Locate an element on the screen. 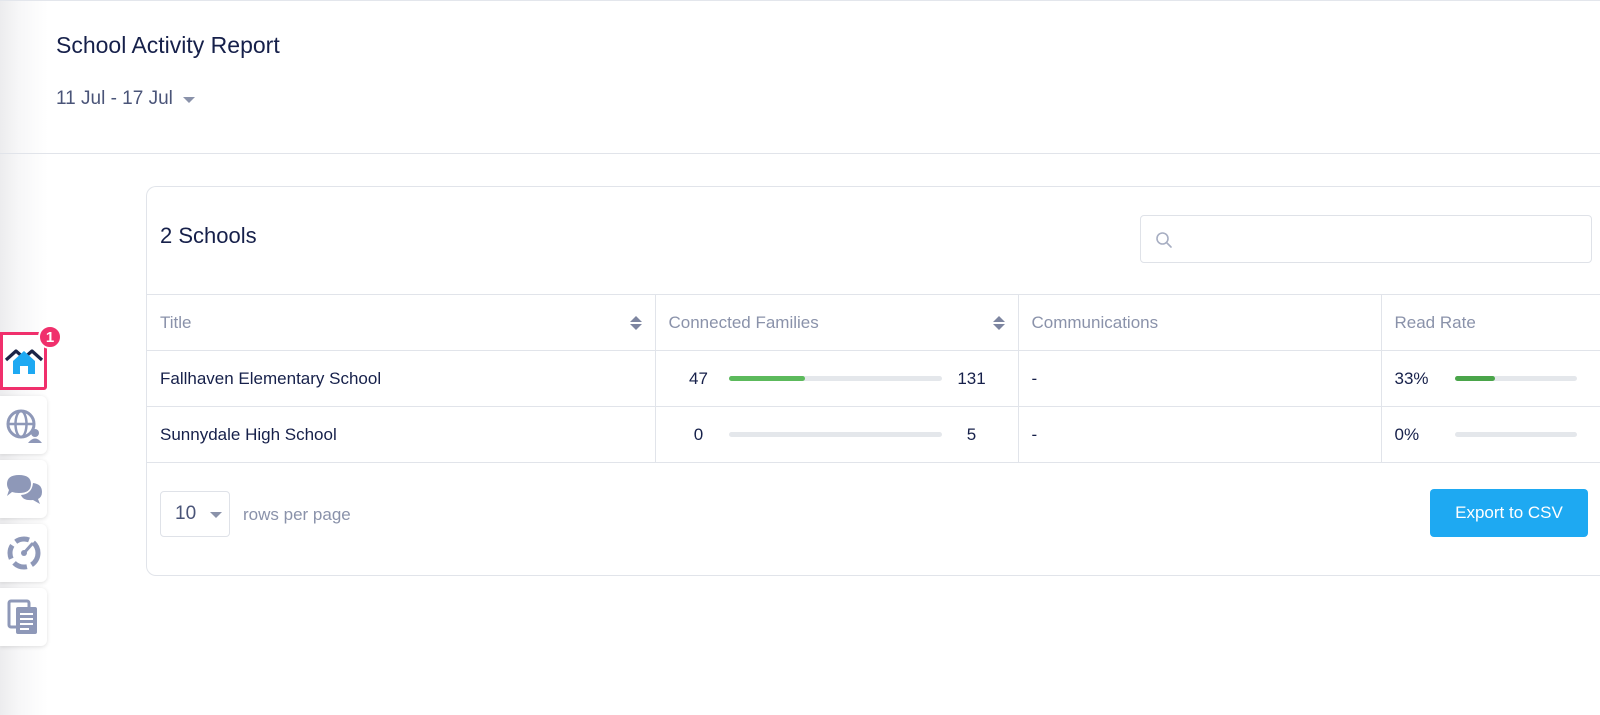 The image size is (1600, 715). table-row: Fallhaven Elementary School 47 131 - 33% is located at coordinates (873, 378).